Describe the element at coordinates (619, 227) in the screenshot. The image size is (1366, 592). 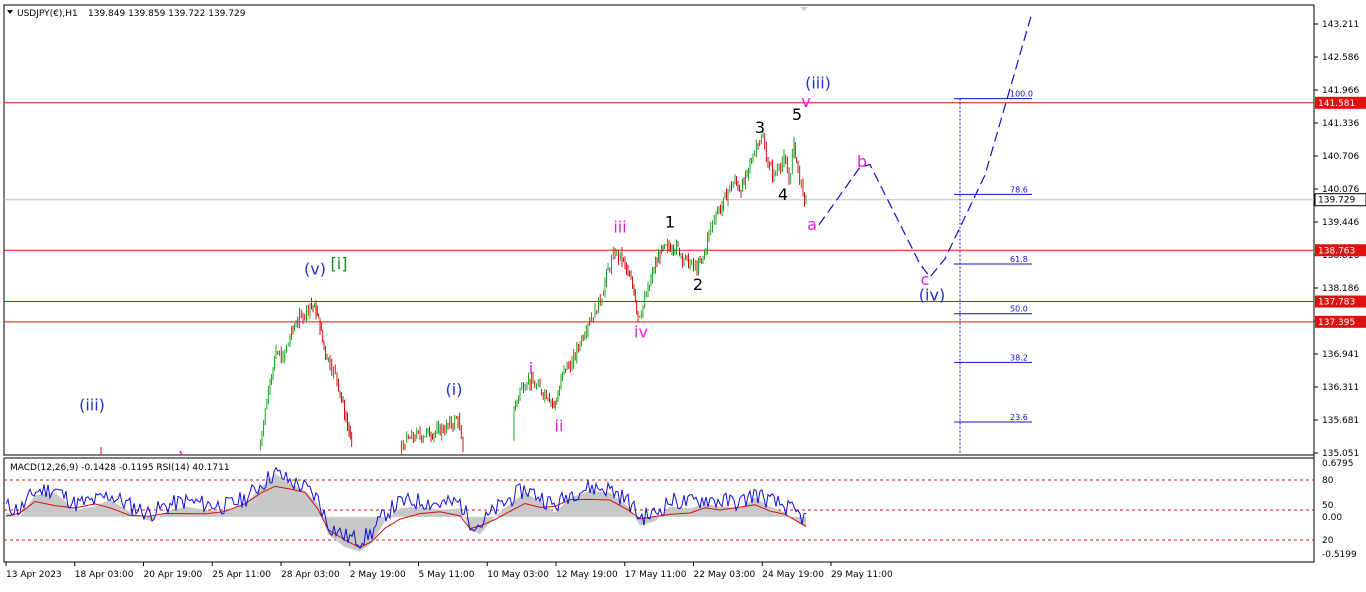
I see `wave-label: iii` at that location.